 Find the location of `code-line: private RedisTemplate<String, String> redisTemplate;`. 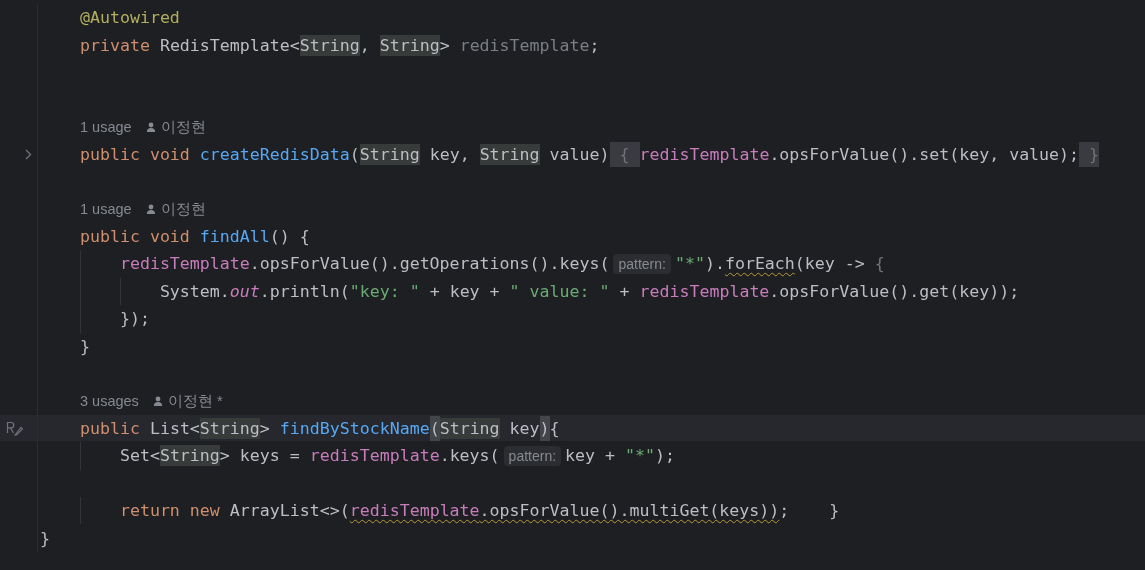

code-line: private RedisTemplate<String, String> redisTemplate; is located at coordinates (339, 45).